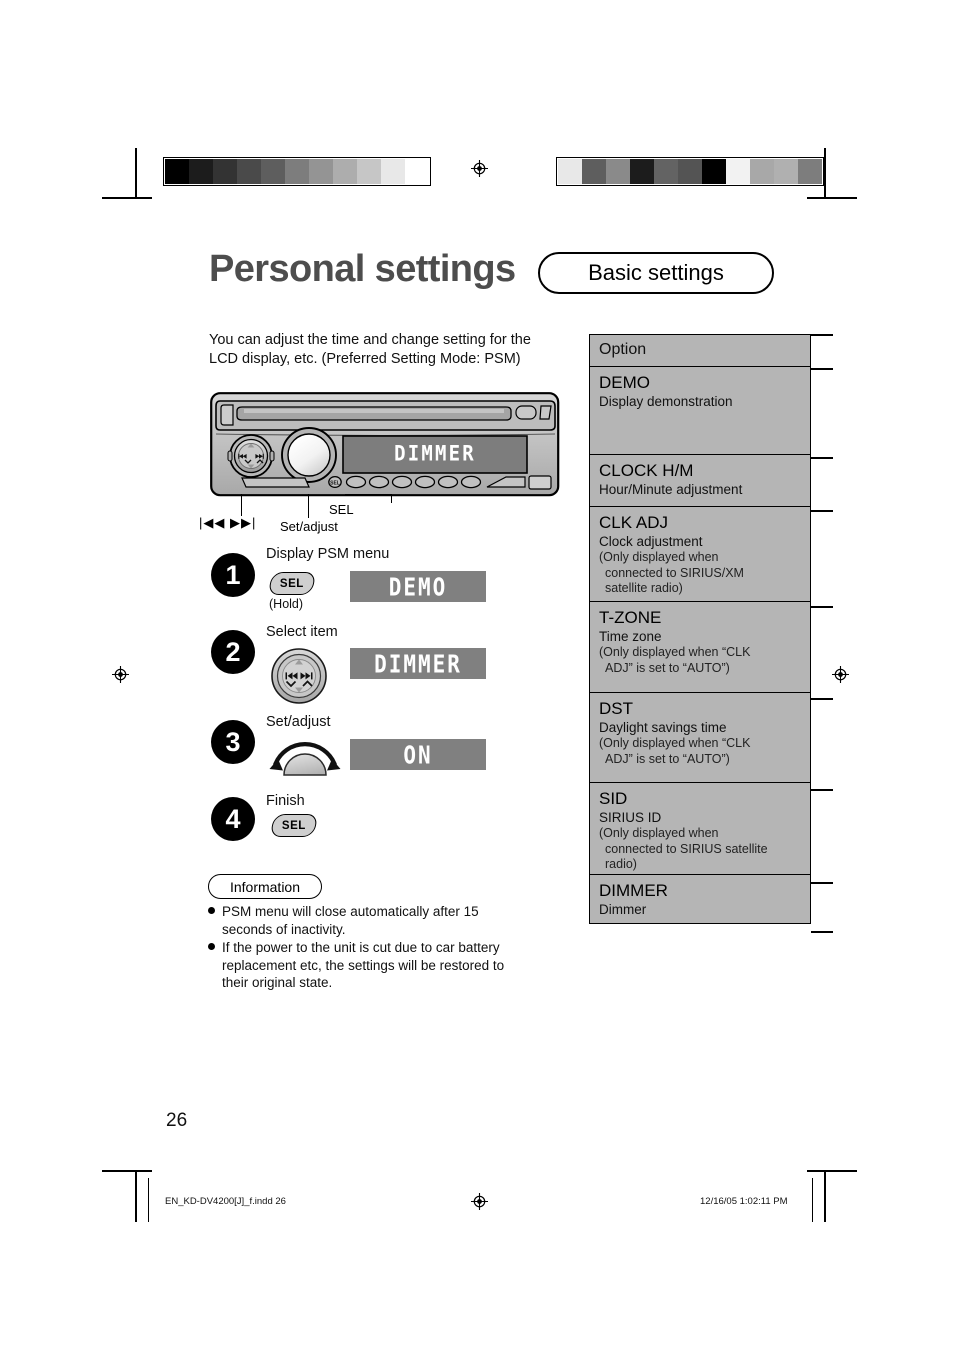  Describe the element at coordinates (825, 173) in the screenshot. I see `crop-mark-top-right-v` at that location.